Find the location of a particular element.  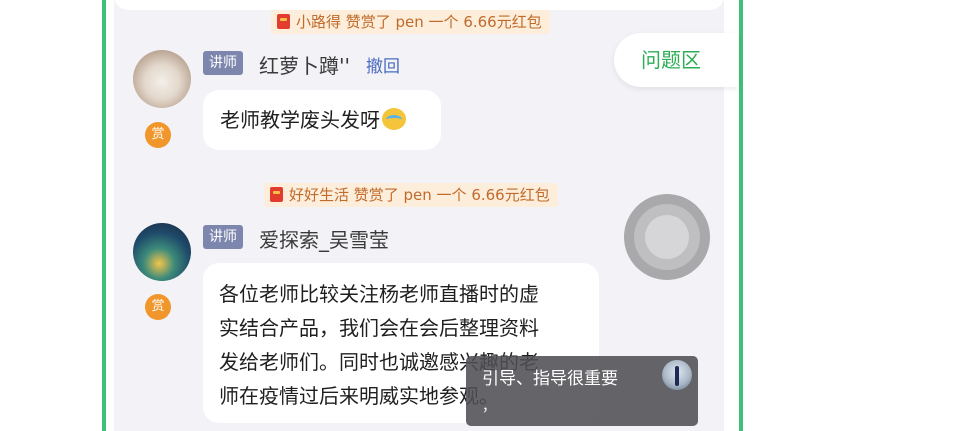

floating-assistive-button is located at coordinates (667, 237).